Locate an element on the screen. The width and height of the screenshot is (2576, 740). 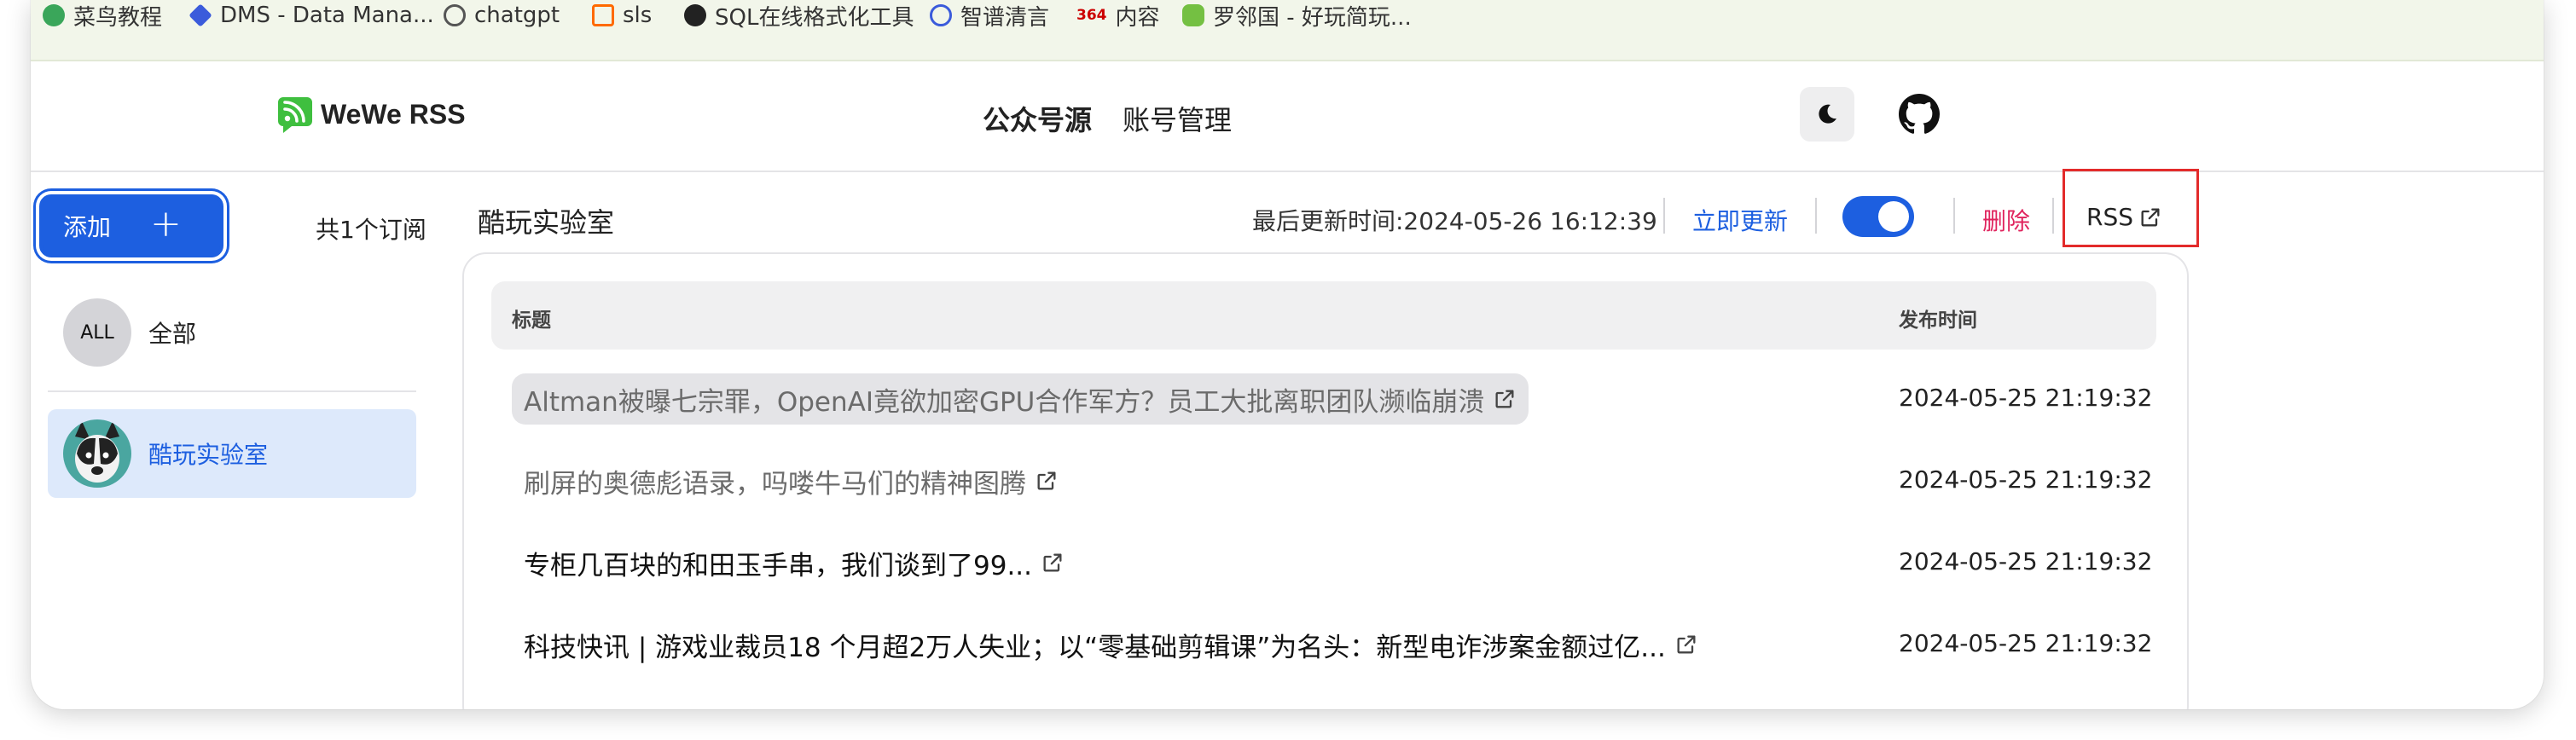
update-now-button: 立即更新 is located at coordinates (1740, 220).